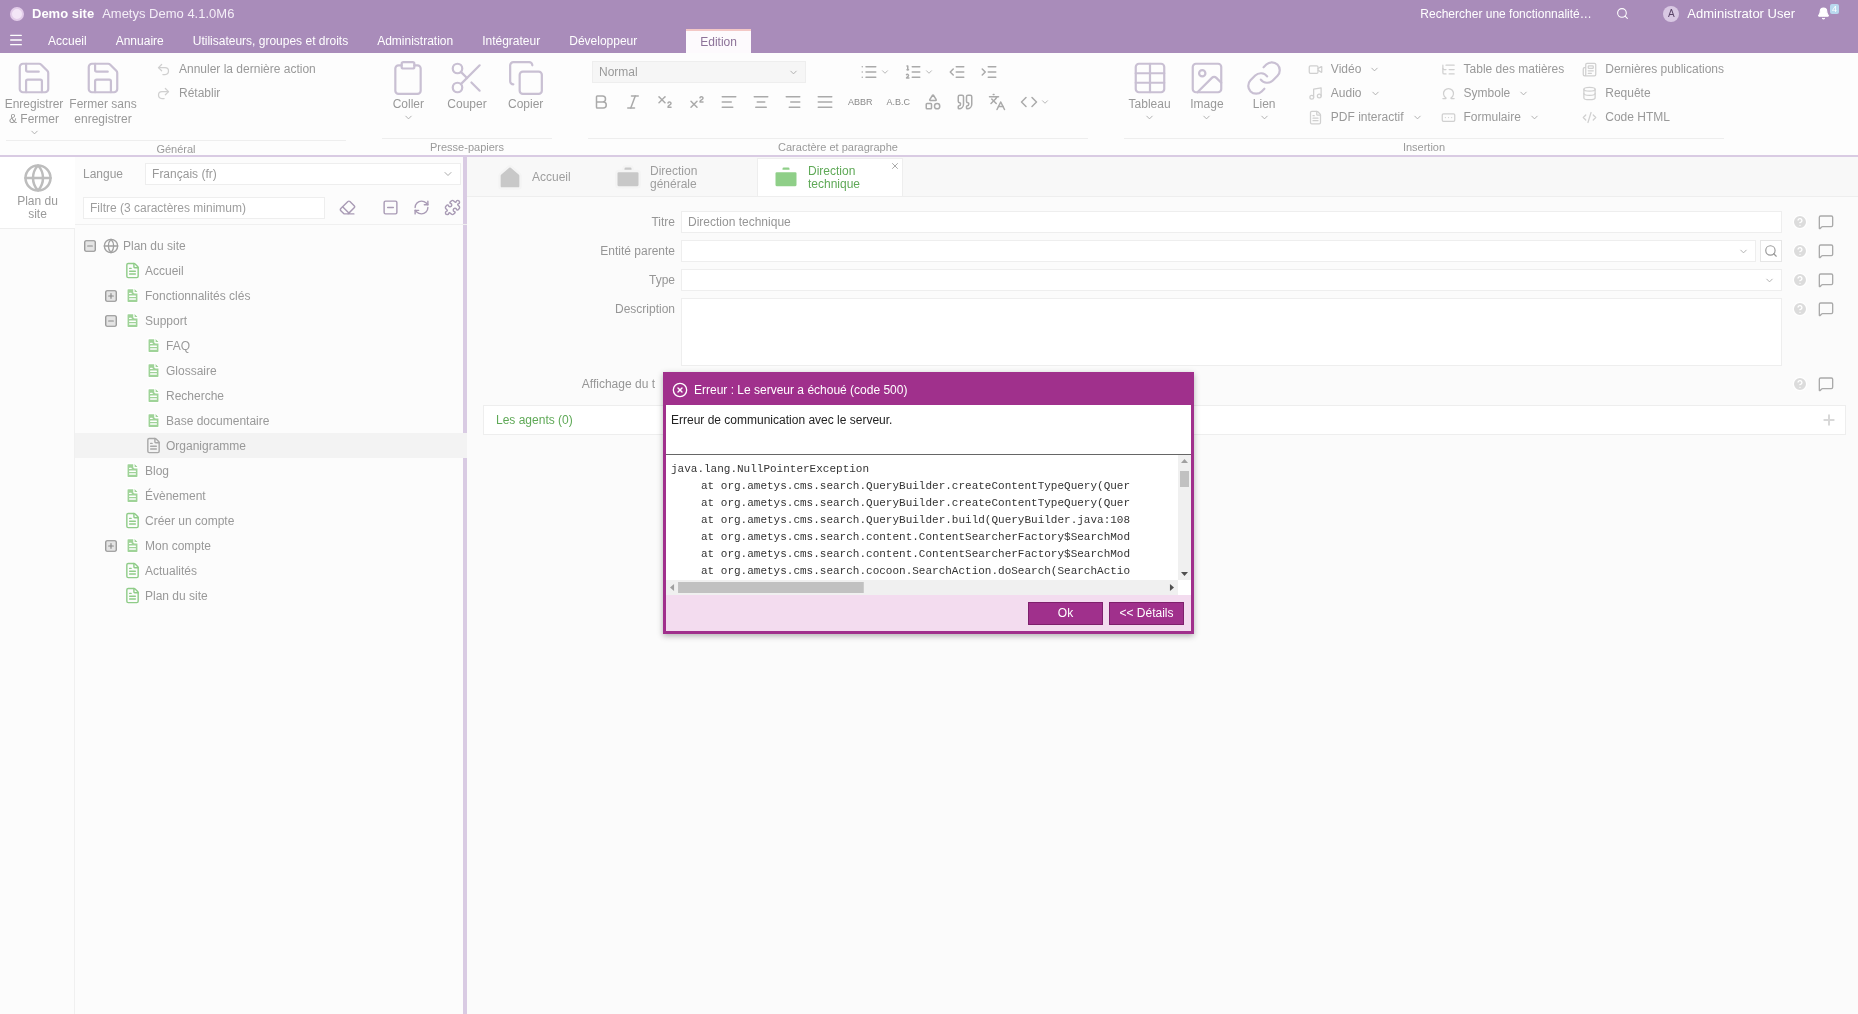 The height and width of the screenshot is (1014, 1858). What do you see at coordinates (347, 207) in the screenshot?
I see `eraser-icon` at bounding box center [347, 207].